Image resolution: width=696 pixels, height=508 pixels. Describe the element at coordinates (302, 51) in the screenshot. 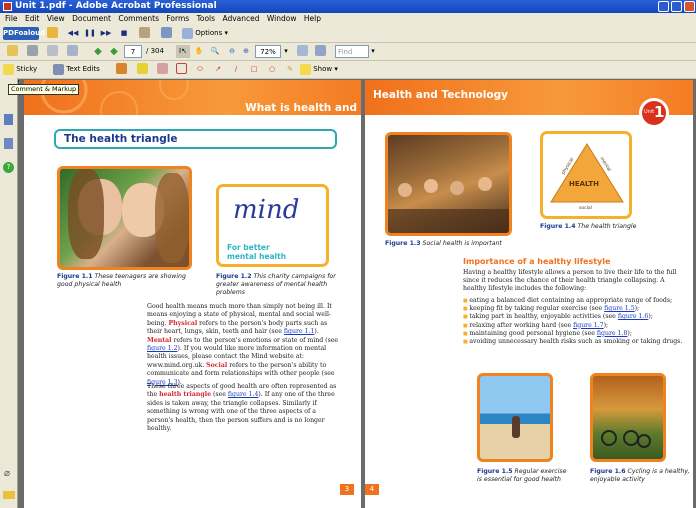

I see `fit-page-icon` at that location.